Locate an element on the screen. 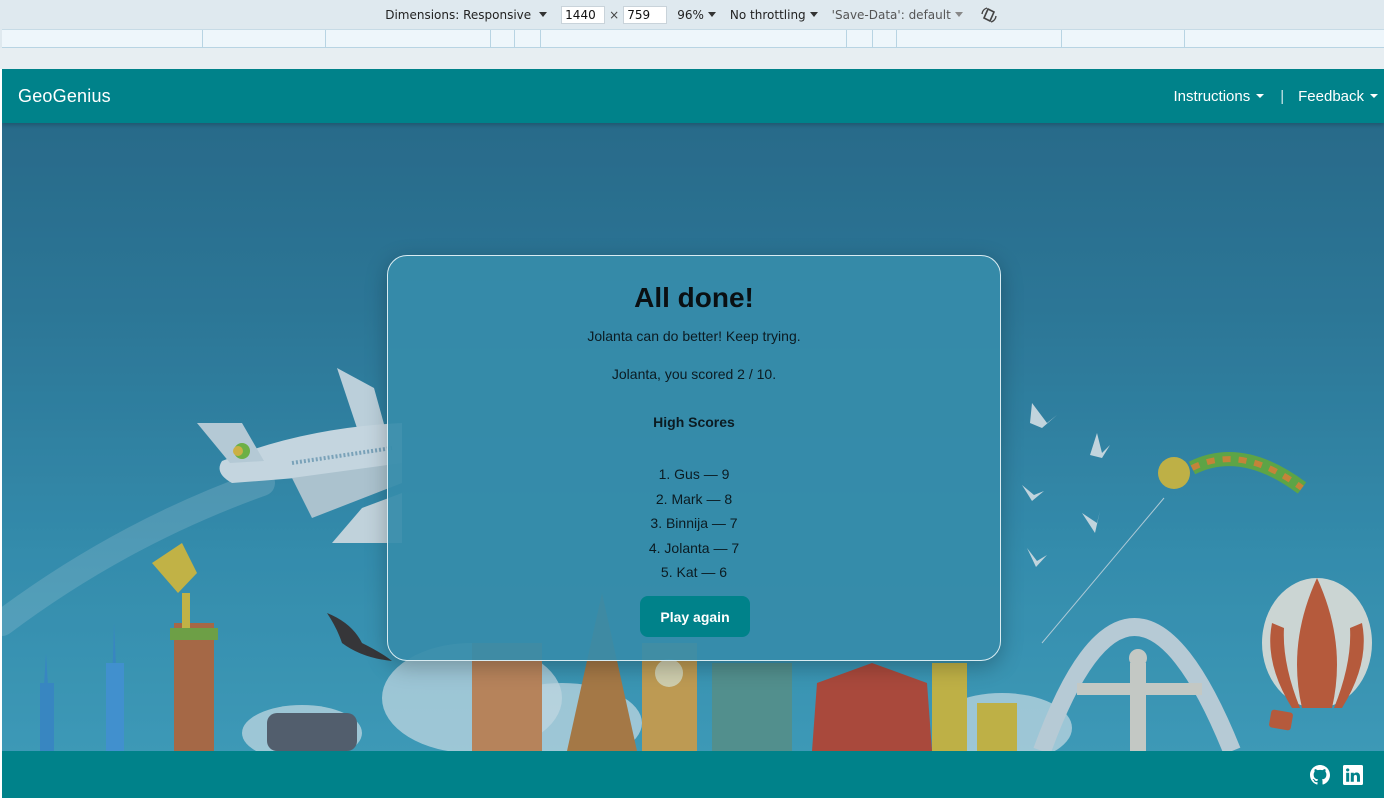 Image resolution: width=1384 pixels, height=798 pixels. save-data-dropdown: 'Save-Data': default is located at coordinates (891, 15).